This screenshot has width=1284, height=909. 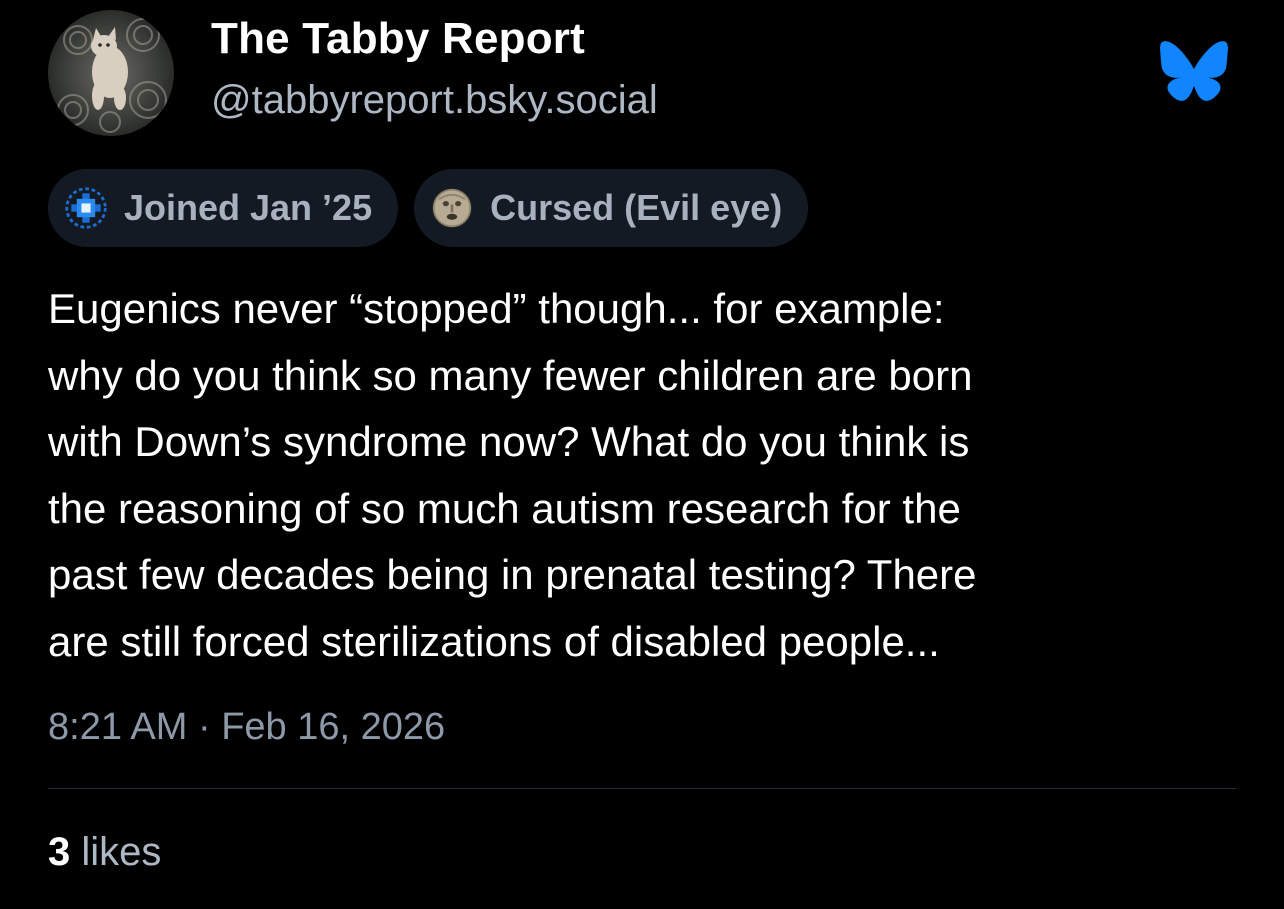 I want to click on author-avatar, so click(x=111, y=73).